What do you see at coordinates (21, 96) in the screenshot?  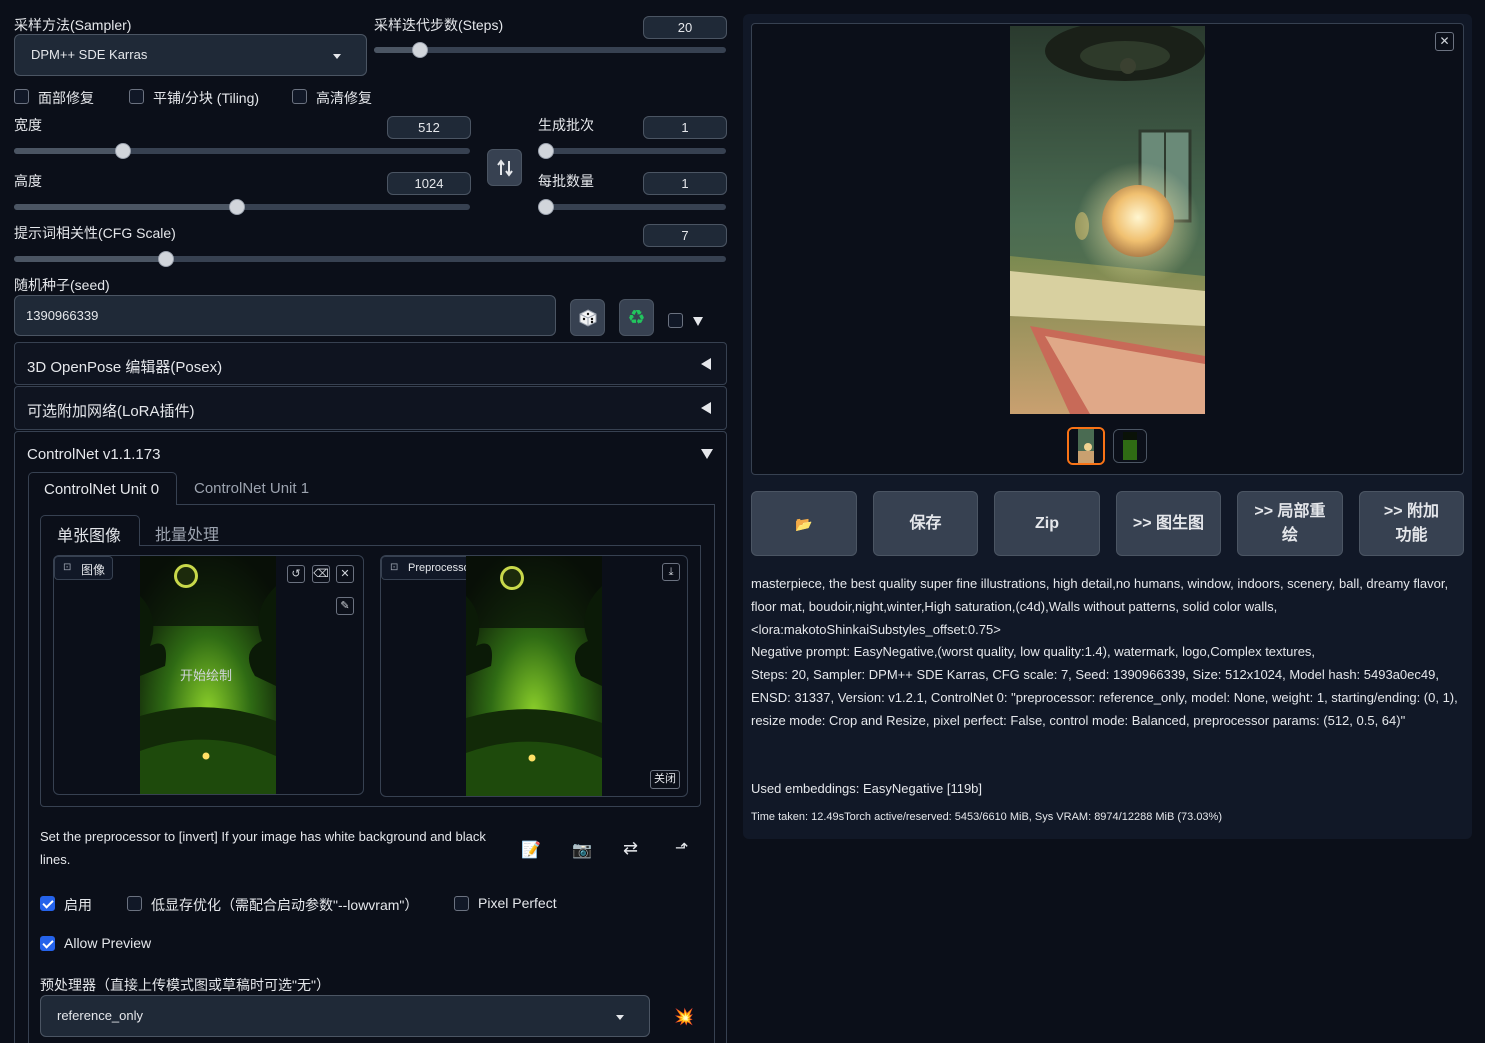 I see `face-restore-checkbox` at bounding box center [21, 96].